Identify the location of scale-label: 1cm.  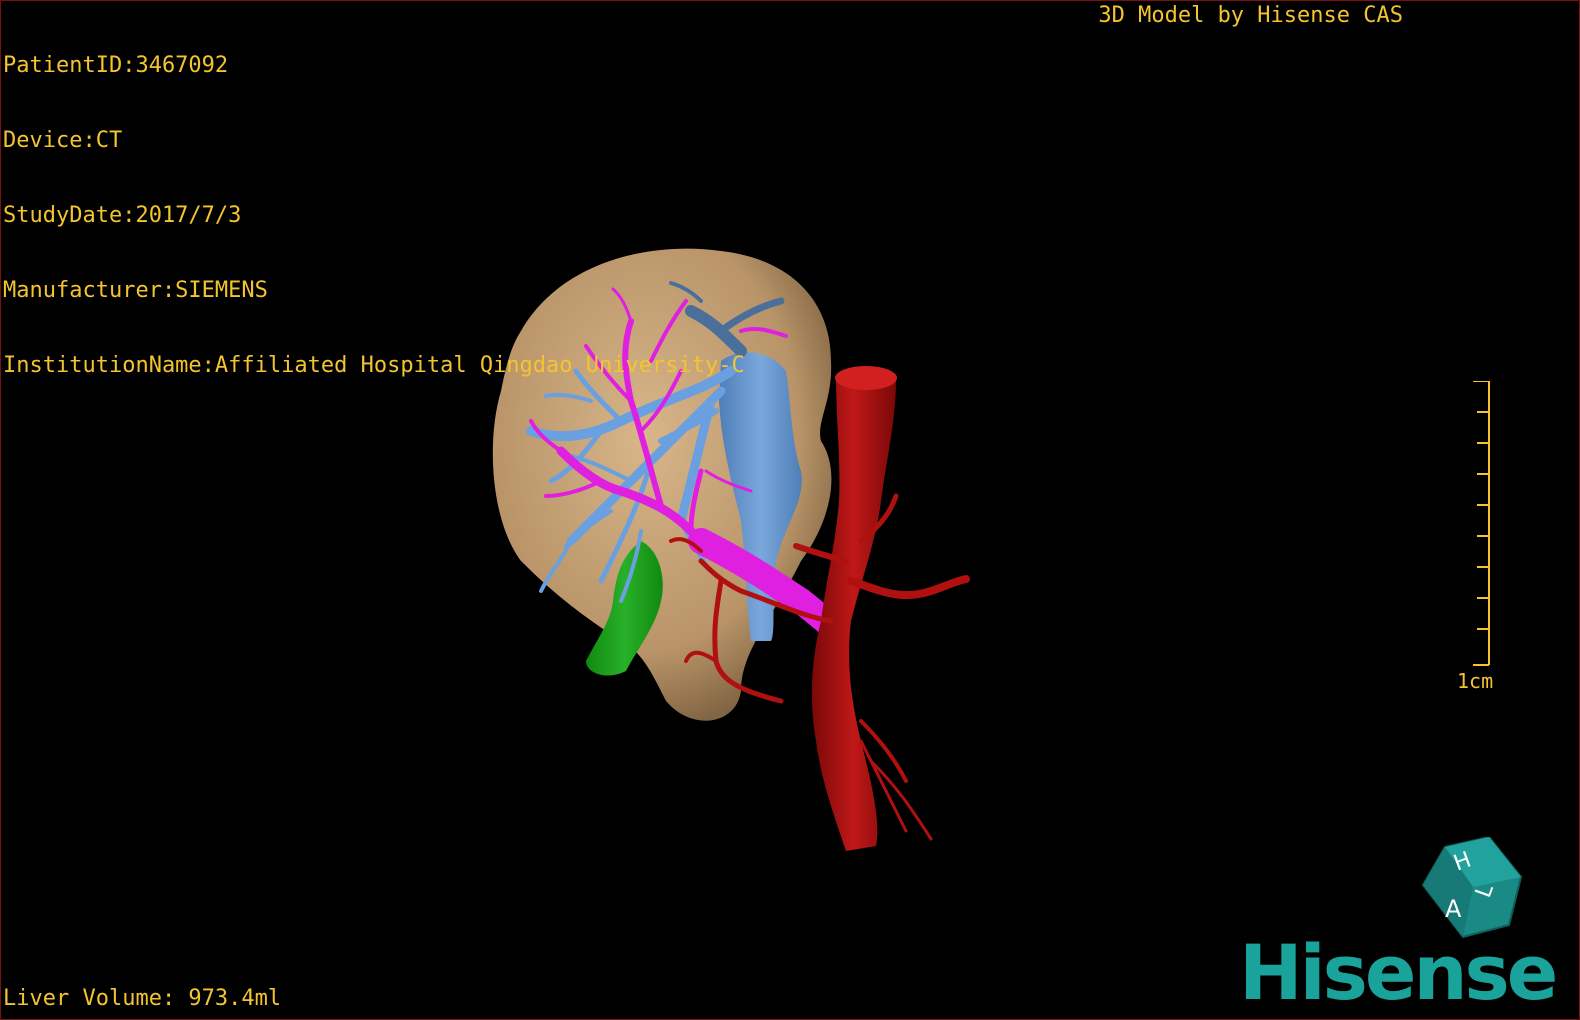
(1475, 681).